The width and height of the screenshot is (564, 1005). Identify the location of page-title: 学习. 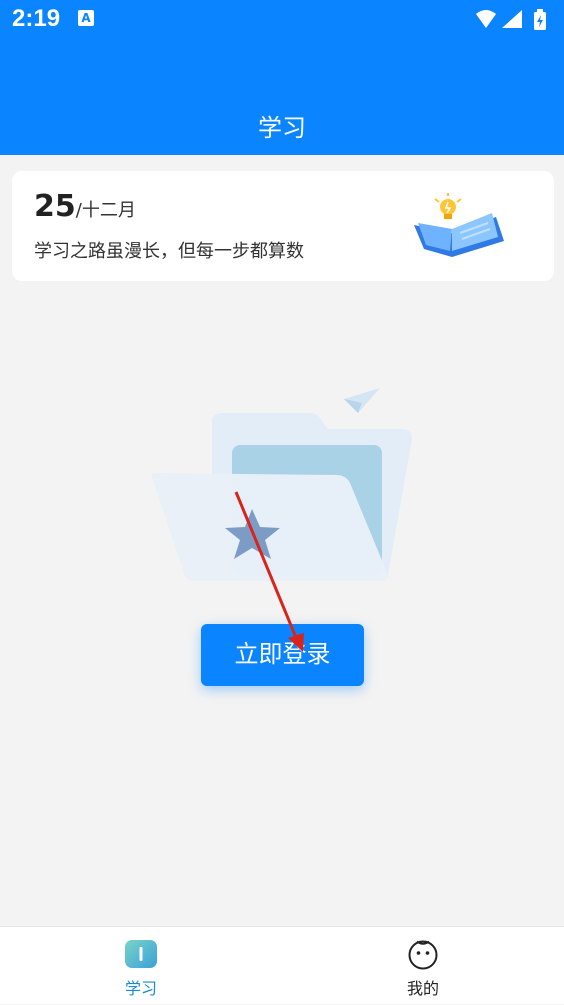
(282, 128).